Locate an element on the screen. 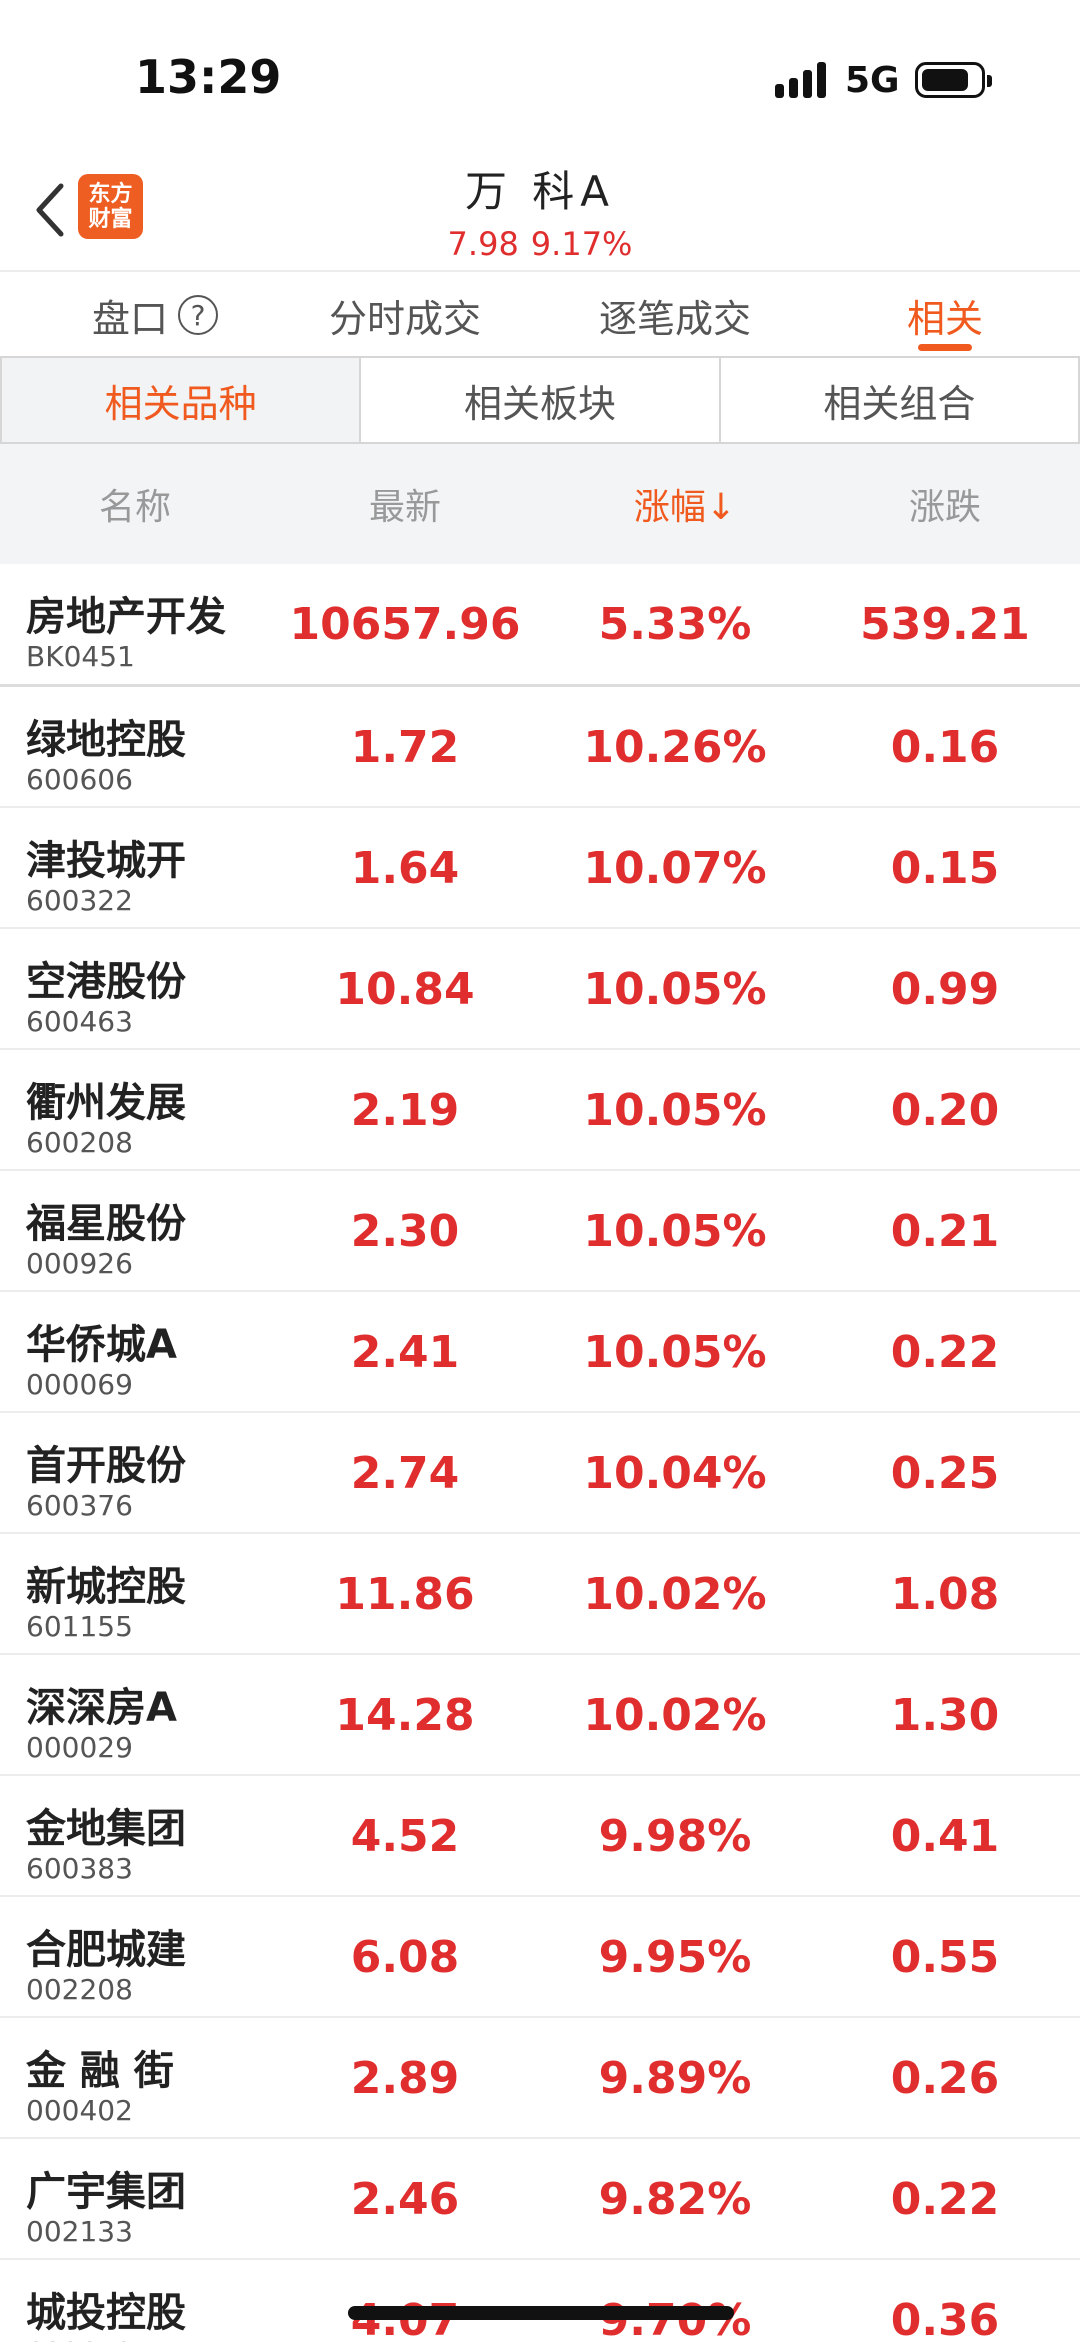 The height and width of the screenshot is (2342, 1080). tab-label: 分时成交 is located at coordinates (404, 318).